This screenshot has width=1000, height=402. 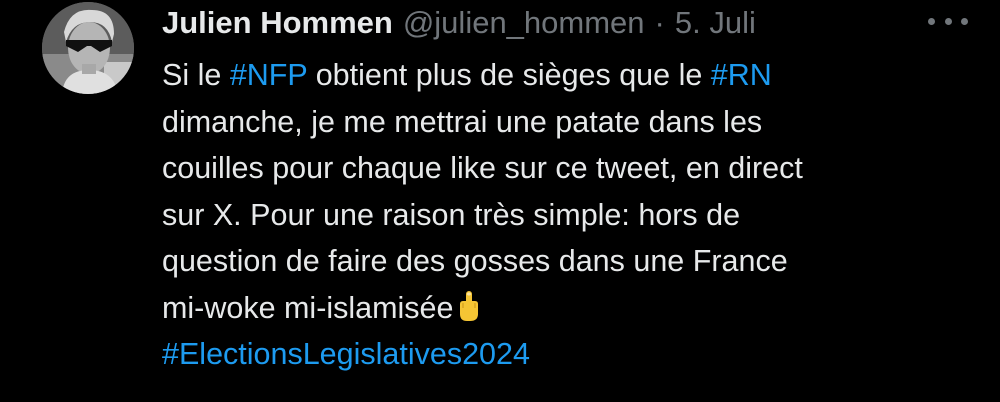 What do you see at coordinates (277, 23) in the screenshot?
I see `author-display-name: Julien Hommen` at bounding box center [277, 23].